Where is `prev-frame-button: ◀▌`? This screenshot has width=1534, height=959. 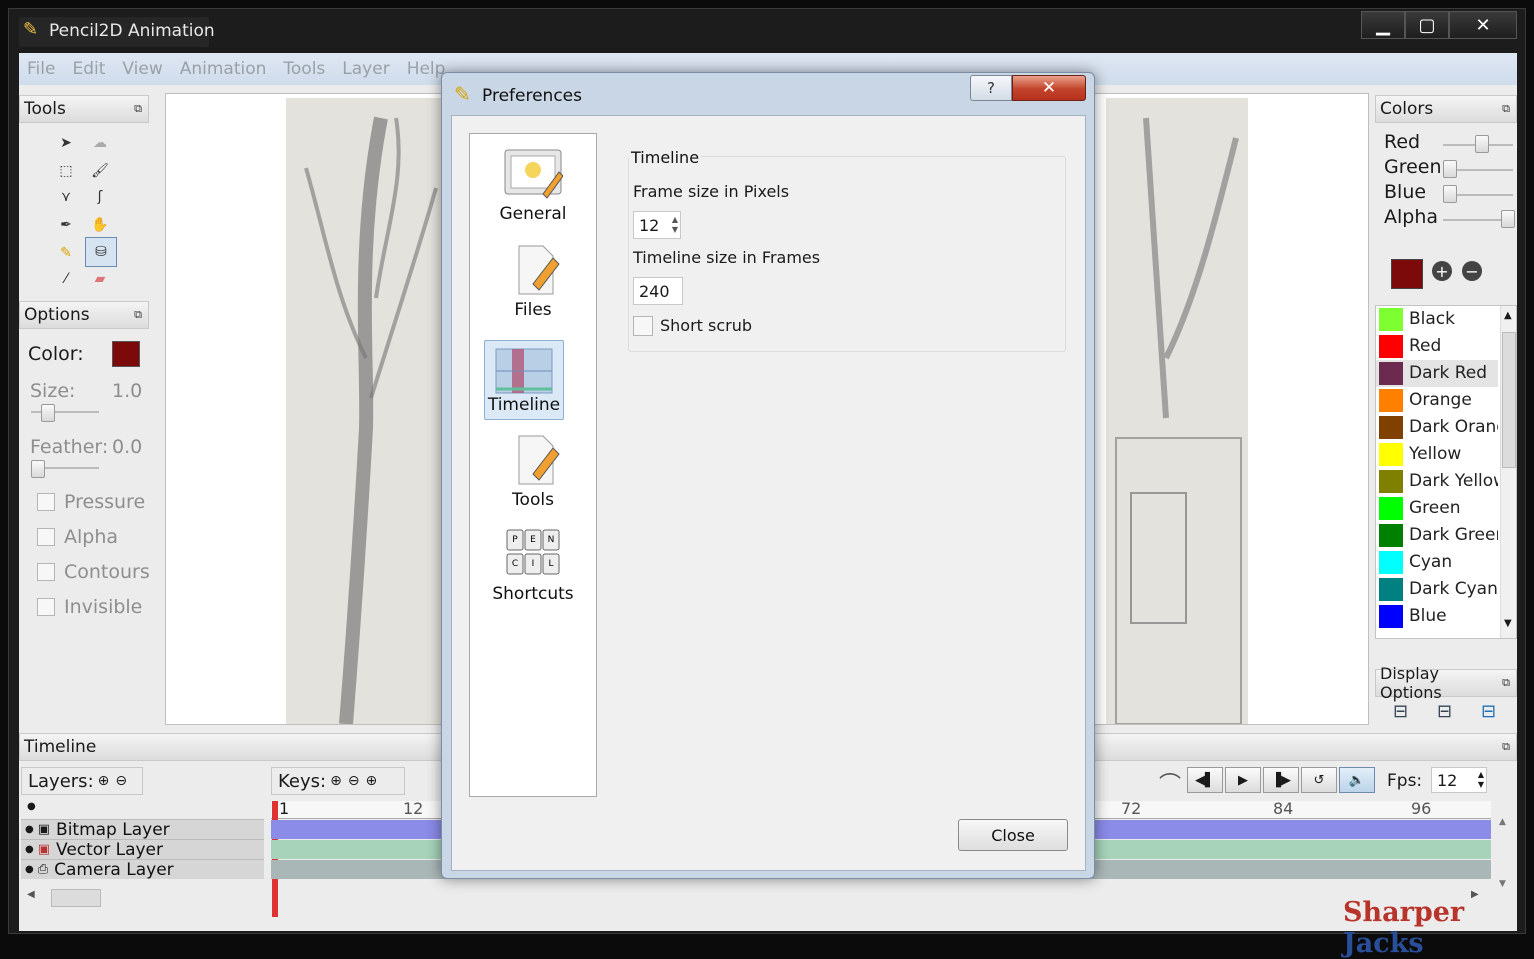 prev-frame-button: ◀▌ is located at coordinates (1205, 780).